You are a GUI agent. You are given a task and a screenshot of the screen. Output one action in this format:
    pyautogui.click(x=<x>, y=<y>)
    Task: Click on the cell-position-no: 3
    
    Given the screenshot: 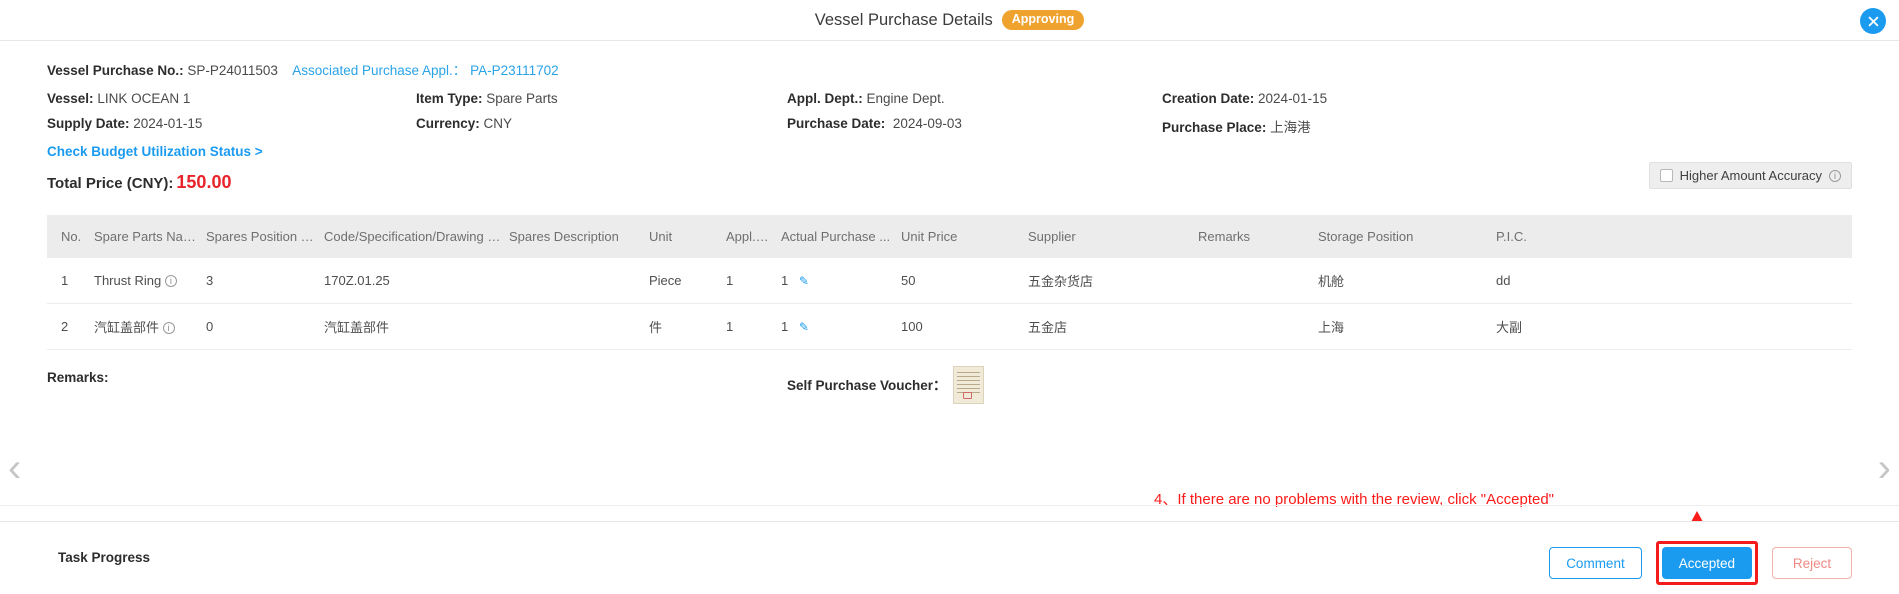 What is the action you would take?
    pyautogui.click(x=265, y=281)
    